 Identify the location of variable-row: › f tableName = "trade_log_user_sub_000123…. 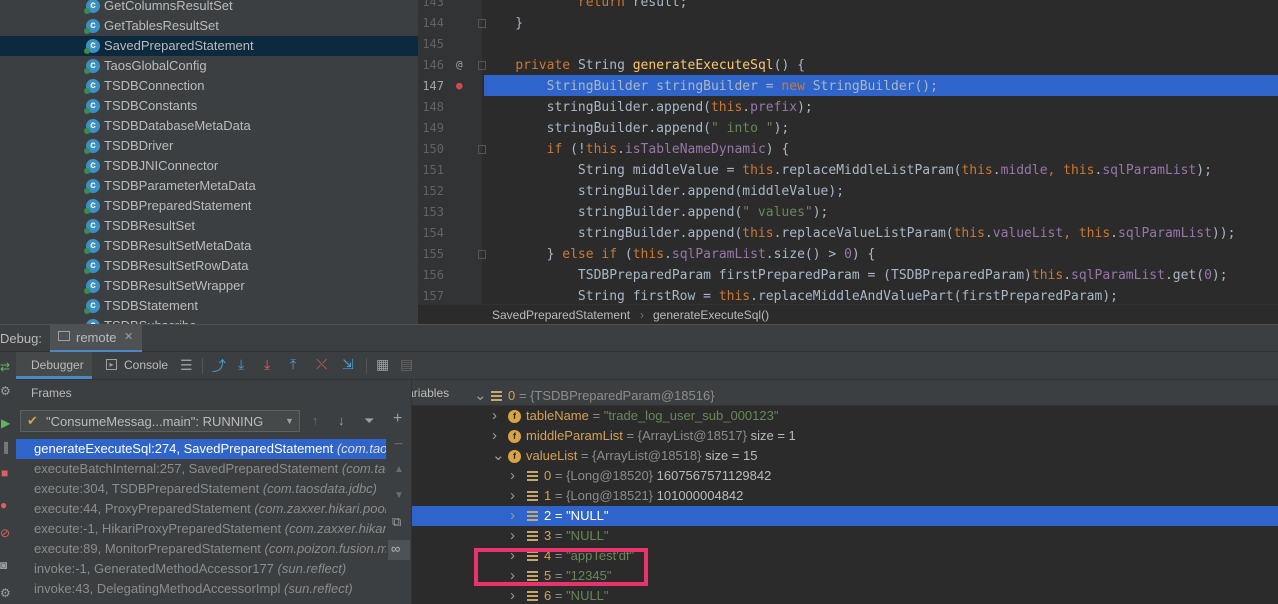
(845, 416).